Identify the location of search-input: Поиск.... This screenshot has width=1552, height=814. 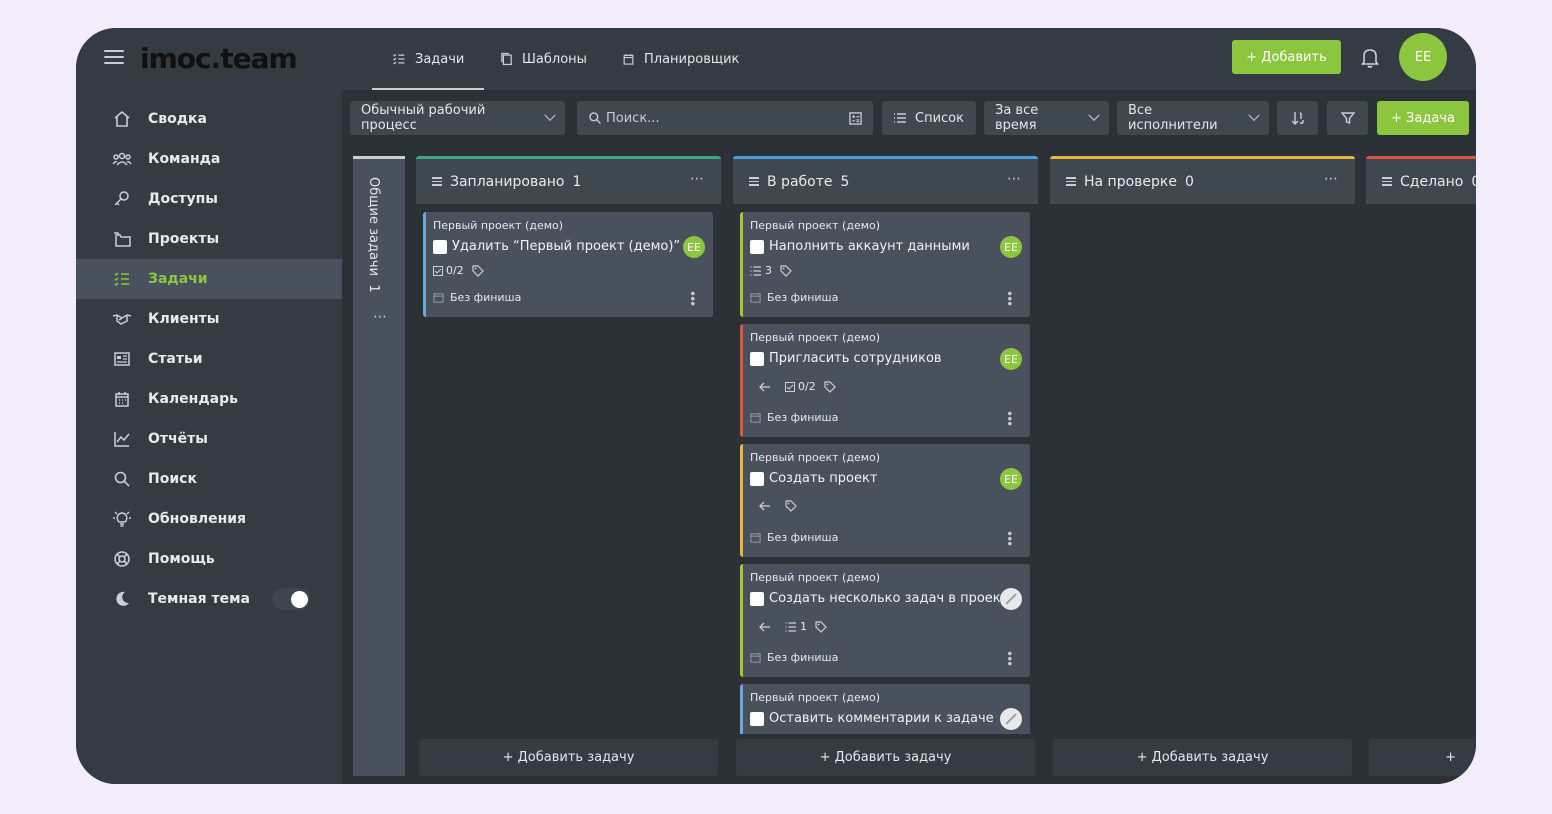
(725, 118).